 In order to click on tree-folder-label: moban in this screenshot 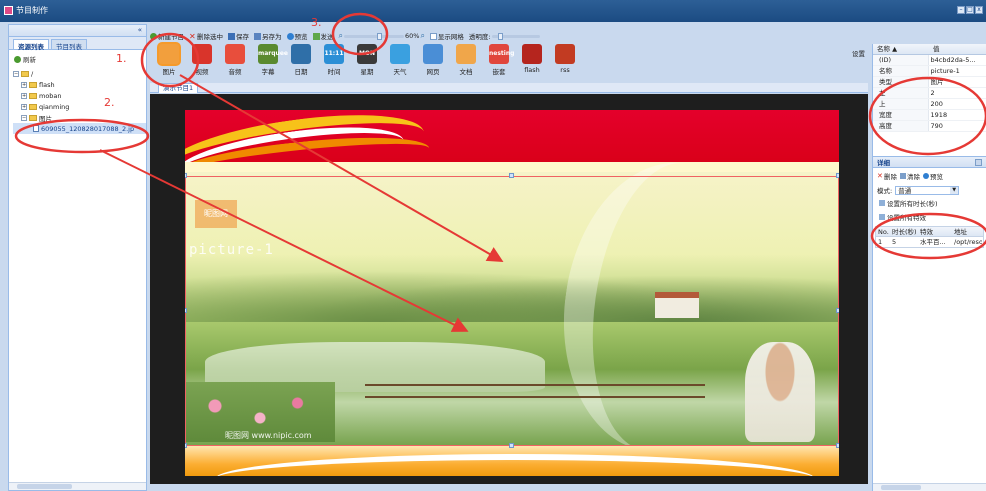, I will do `click(50, 95)`.